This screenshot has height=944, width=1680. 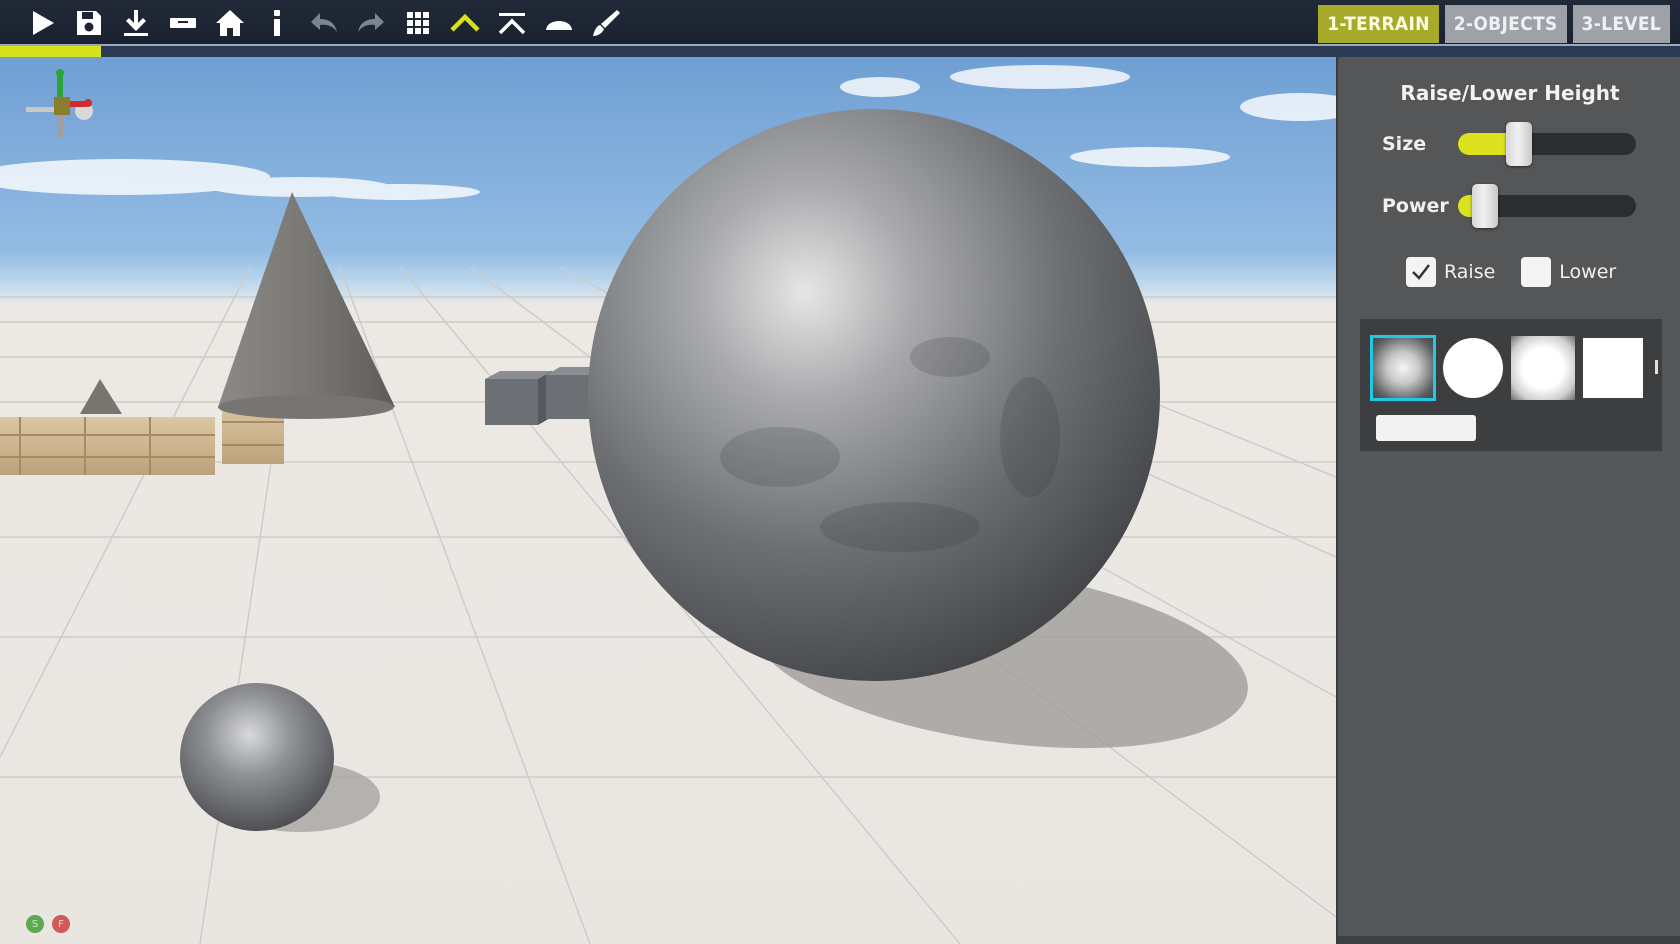 I want to click on redo-button, so click(x=370, y=22).